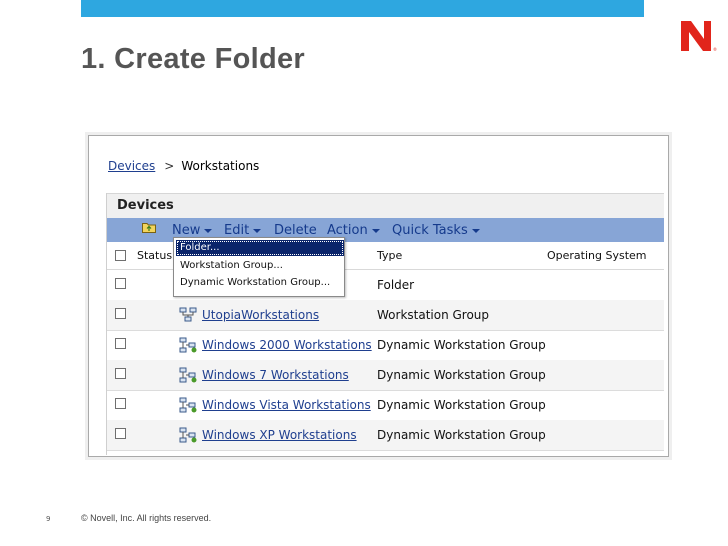 The height and width of the screenshot is (546, 728). I want to click on copyright-footer: © Novell, Inc. All rights reserved., so click(146, 518).